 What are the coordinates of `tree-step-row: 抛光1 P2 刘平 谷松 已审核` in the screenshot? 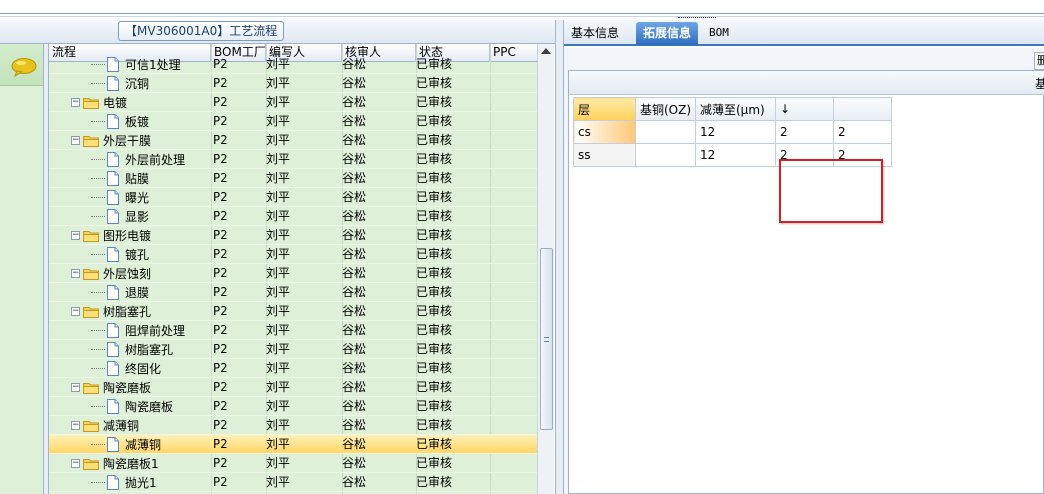 It's located at (293, 482).